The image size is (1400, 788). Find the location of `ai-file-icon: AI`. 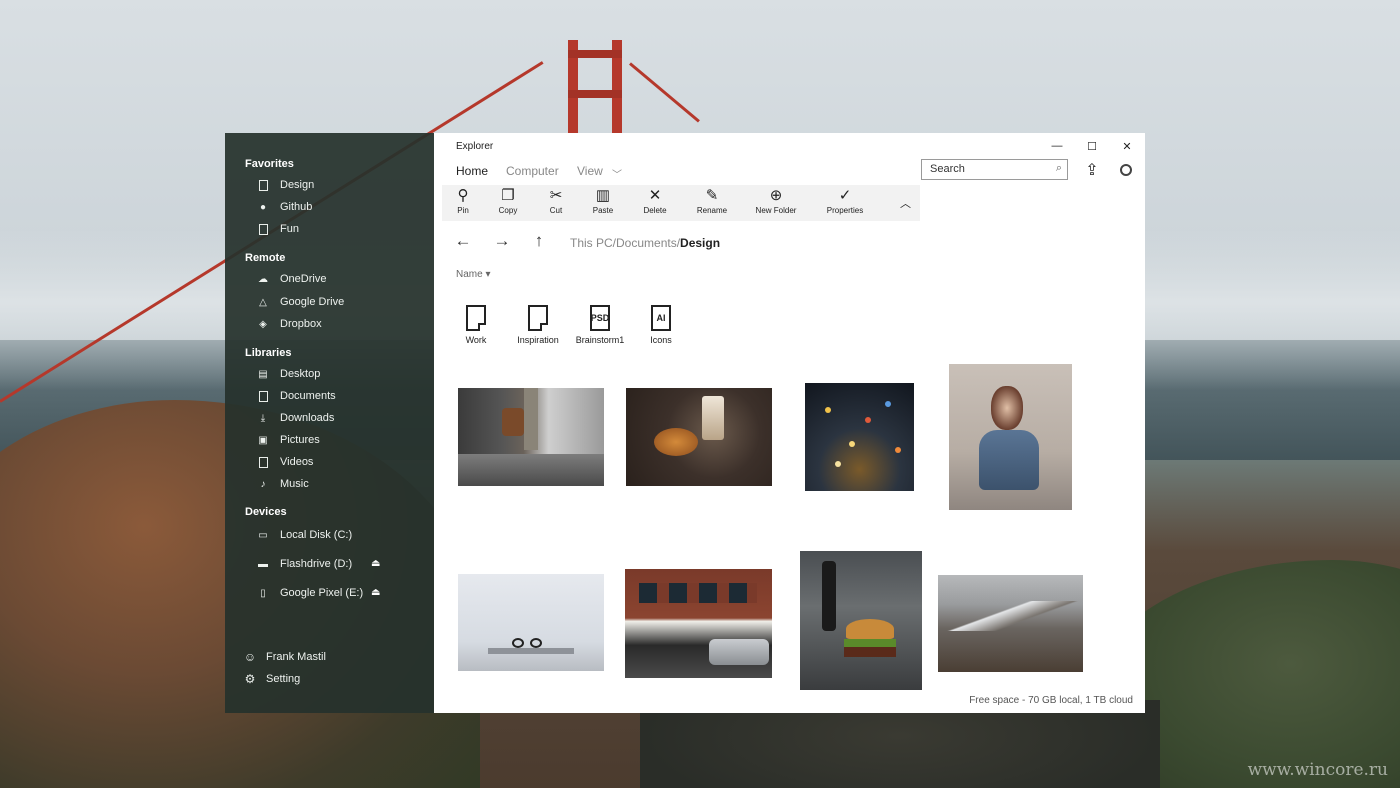

ai-file-icon: AI is located at coordinates (661, 318).